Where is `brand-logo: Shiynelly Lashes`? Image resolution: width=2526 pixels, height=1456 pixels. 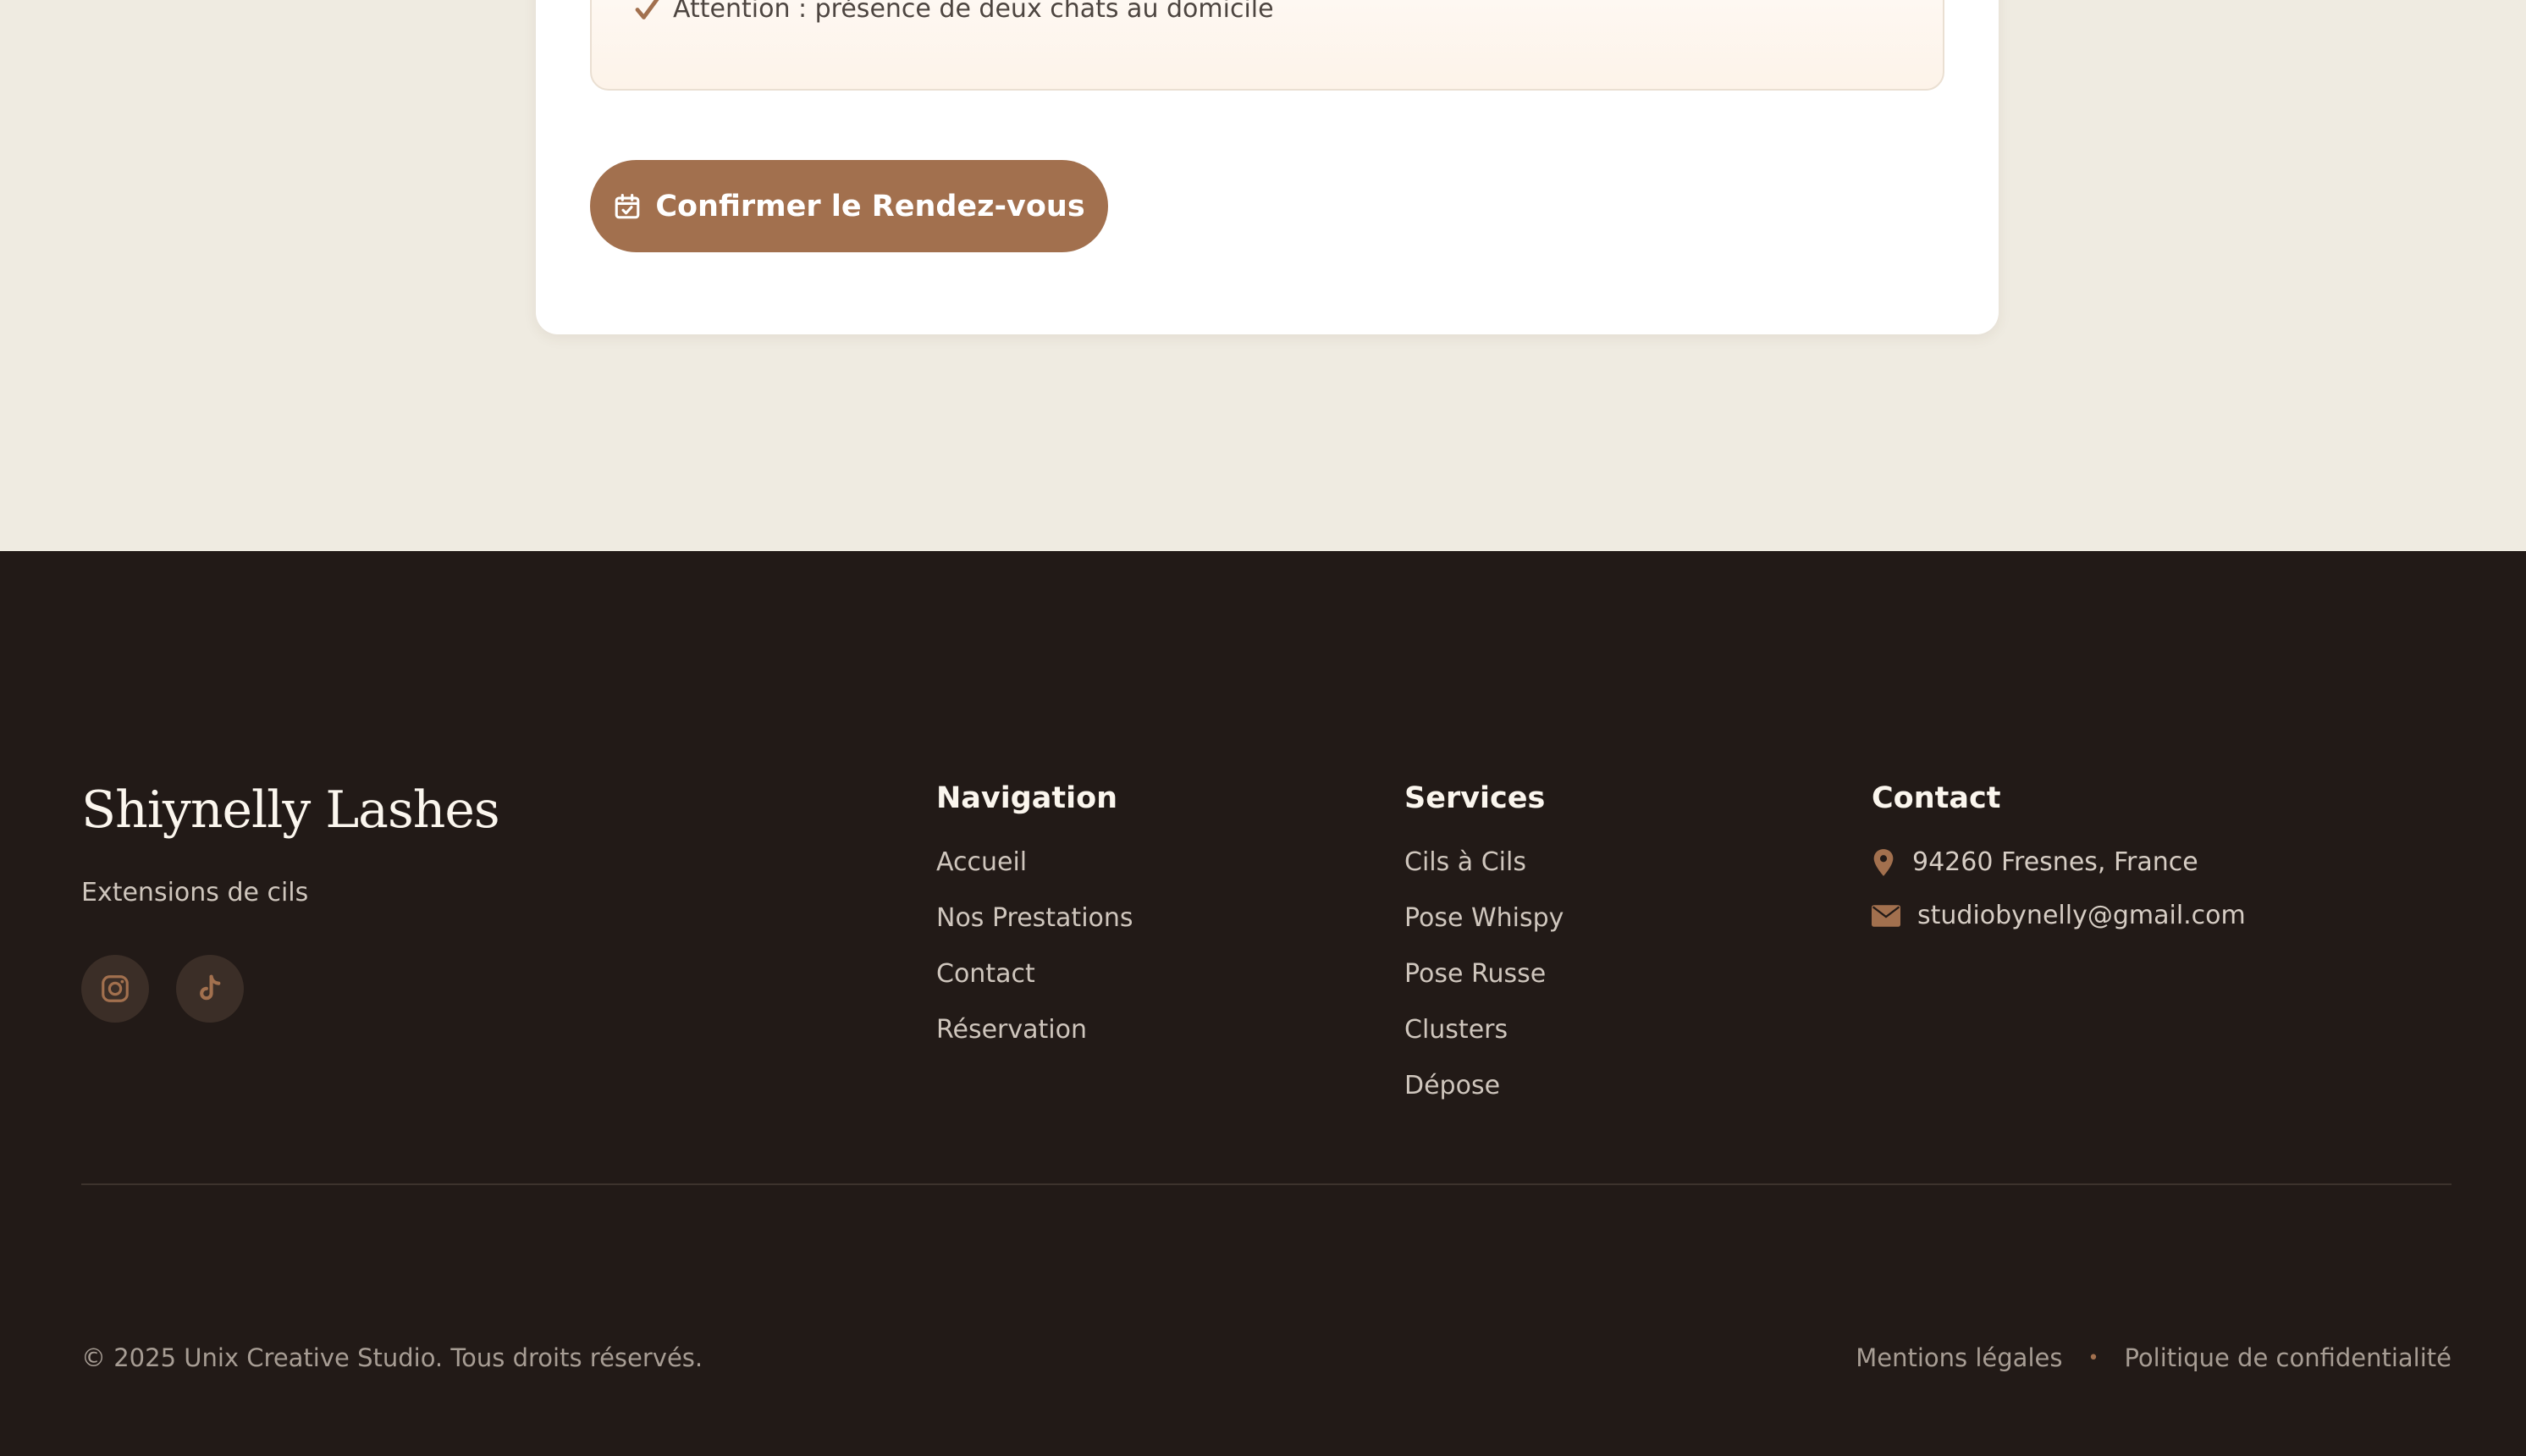 brand-logo: Shiynelly Lashes is located at coordinates (290, 810).